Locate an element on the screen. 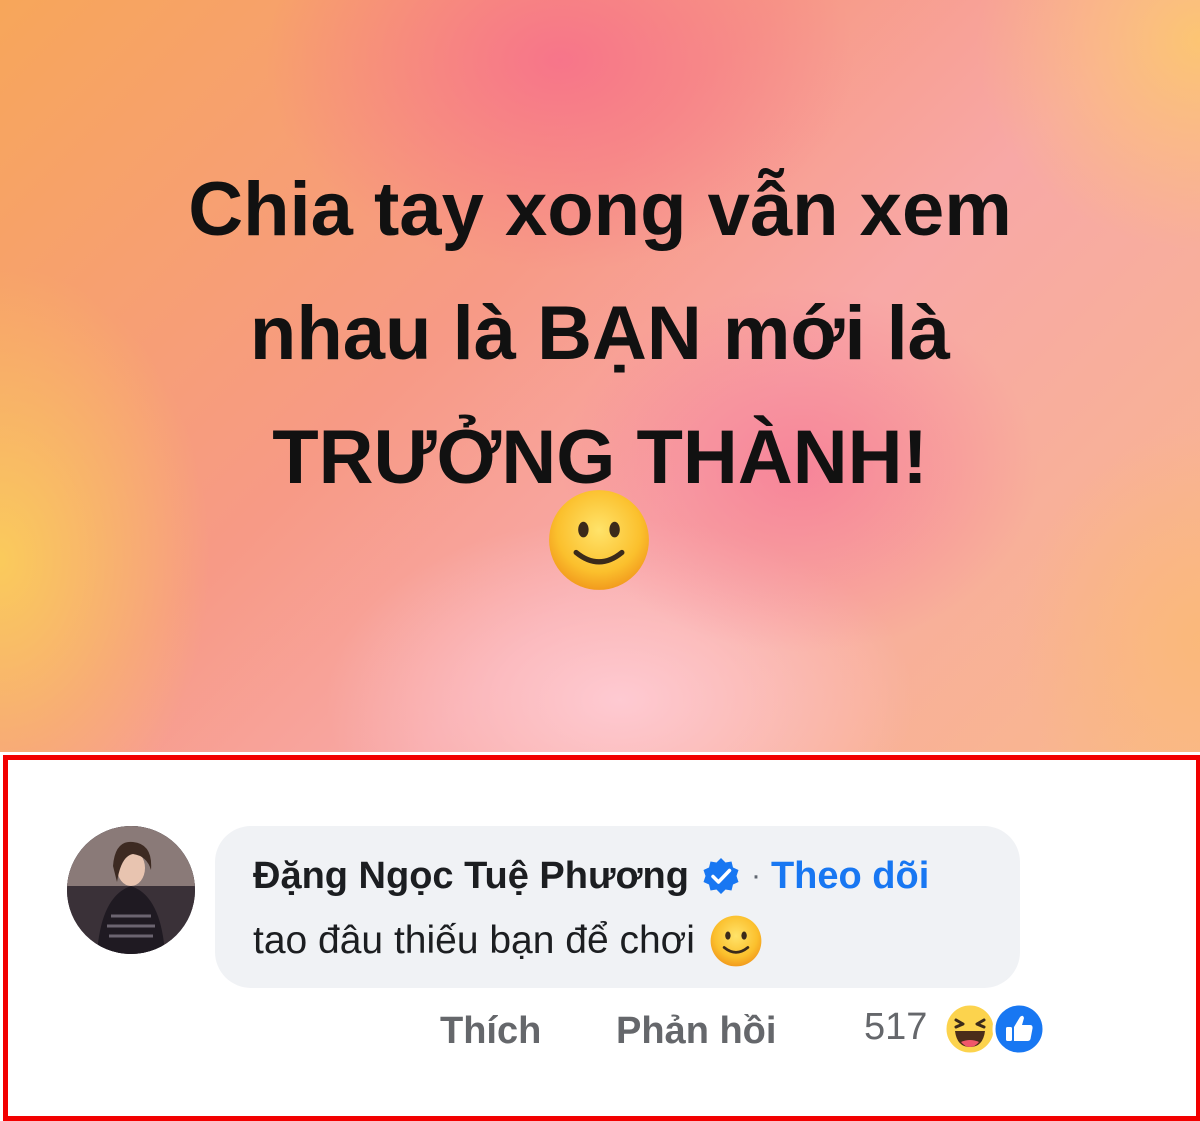  reply-button: Phản hồi is located at coordinates (696, 1031).